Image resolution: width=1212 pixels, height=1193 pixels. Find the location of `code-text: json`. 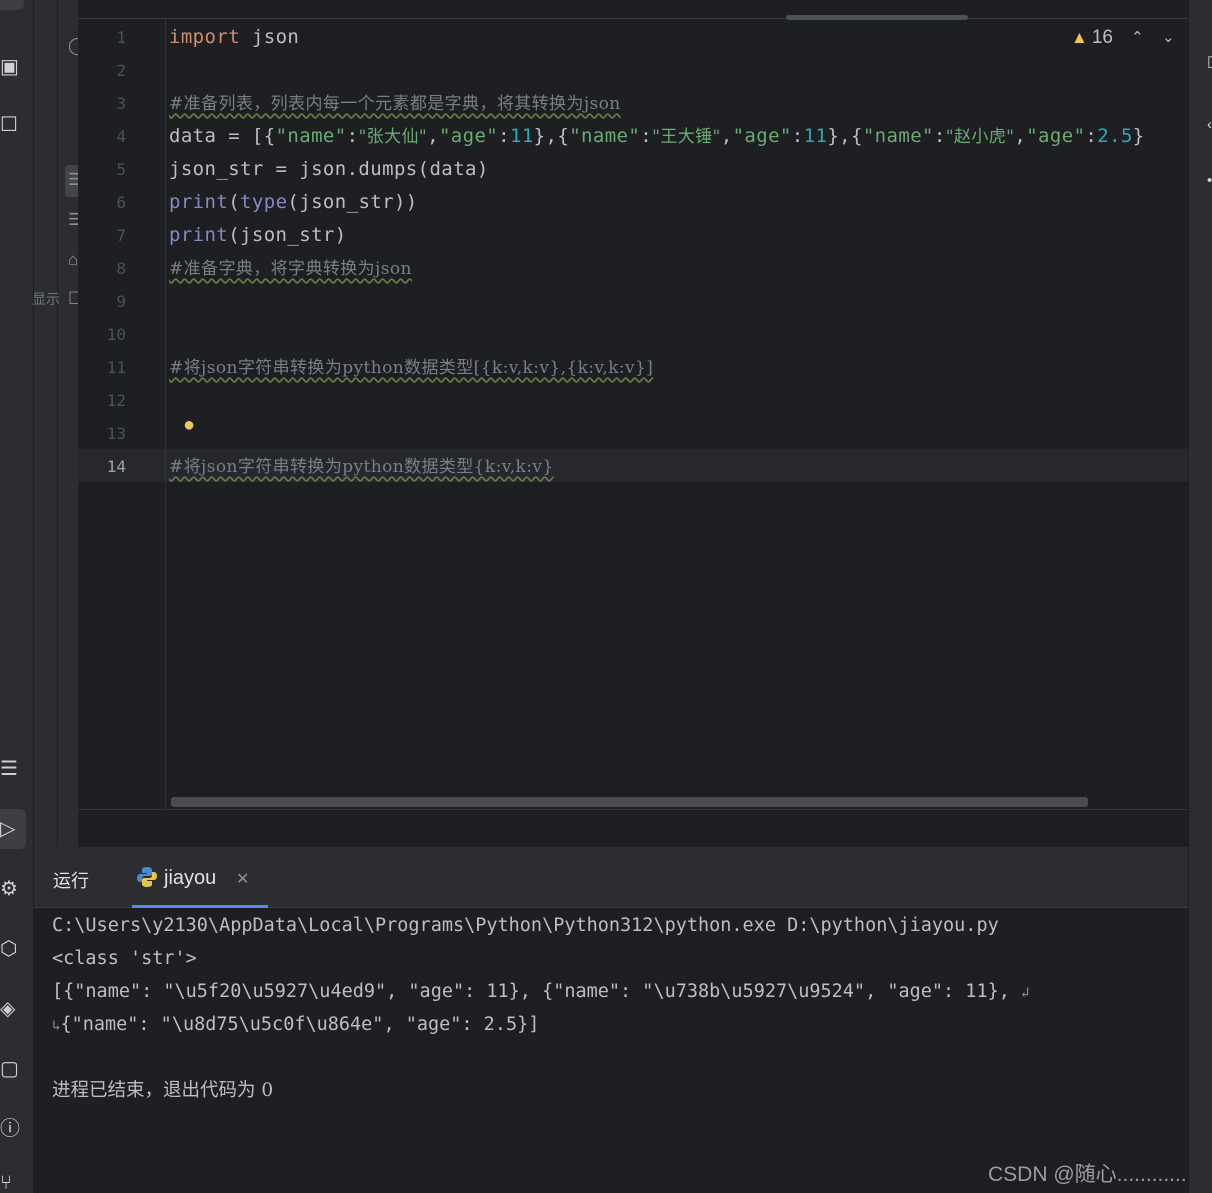

code-text: json is located at coordinates (270, 37).